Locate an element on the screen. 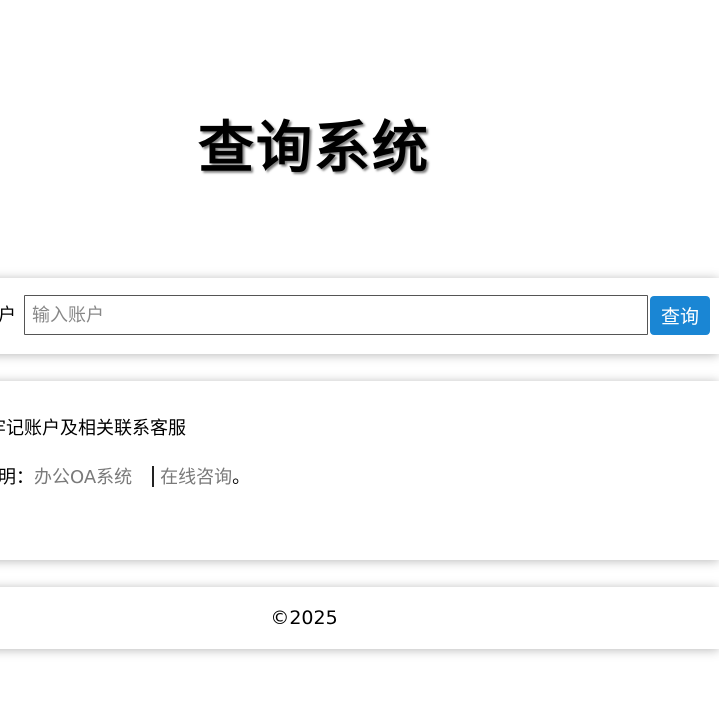 This screenshot has height=719, width=719. copyright-text: ©2025 is located at coordinates (304, 618).